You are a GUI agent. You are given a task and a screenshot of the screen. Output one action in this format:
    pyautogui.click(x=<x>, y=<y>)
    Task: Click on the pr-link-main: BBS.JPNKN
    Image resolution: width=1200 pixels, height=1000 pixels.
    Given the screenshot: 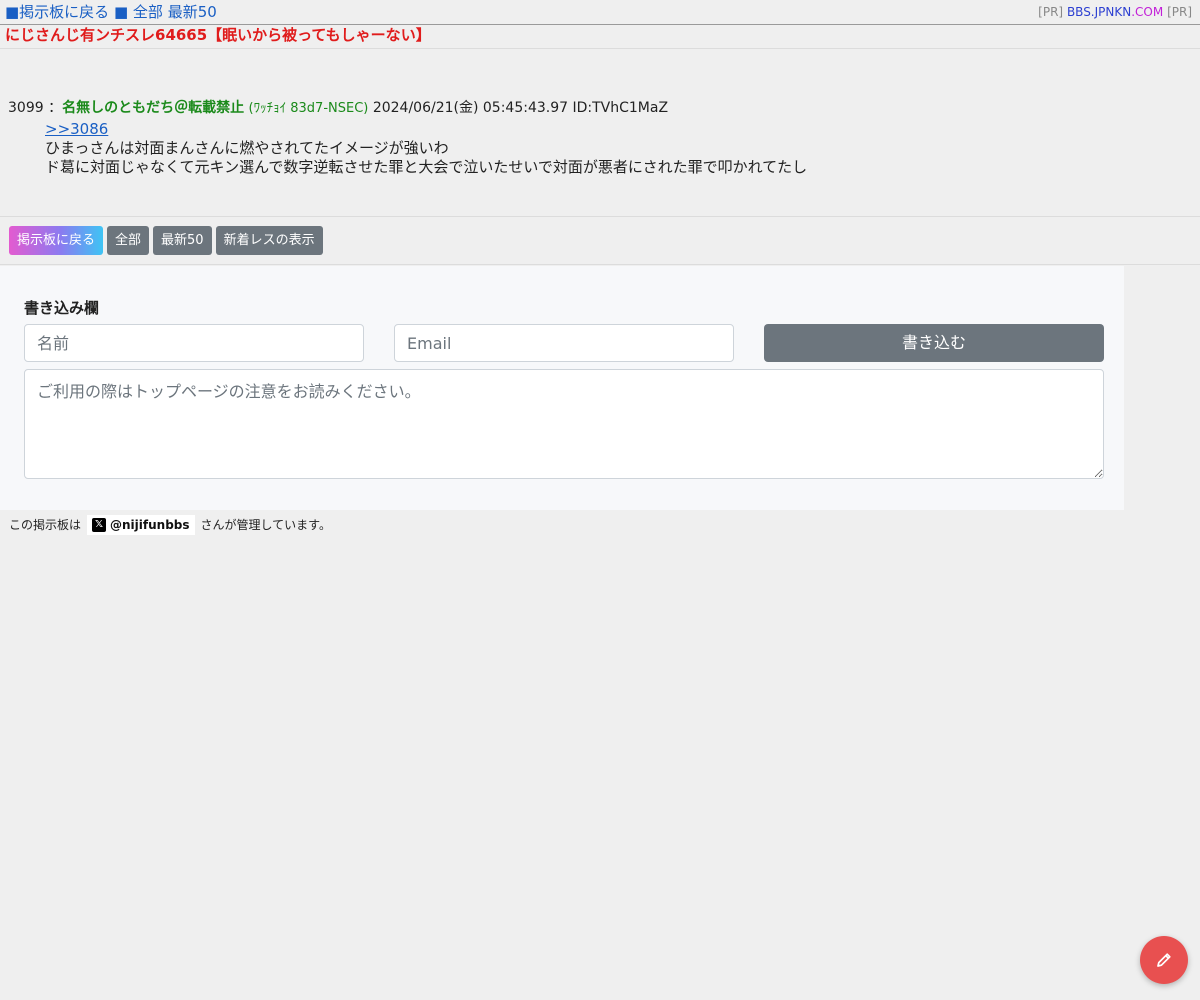 What is the action you would take?
    pyautogui.click(x=1099, y=12)
    